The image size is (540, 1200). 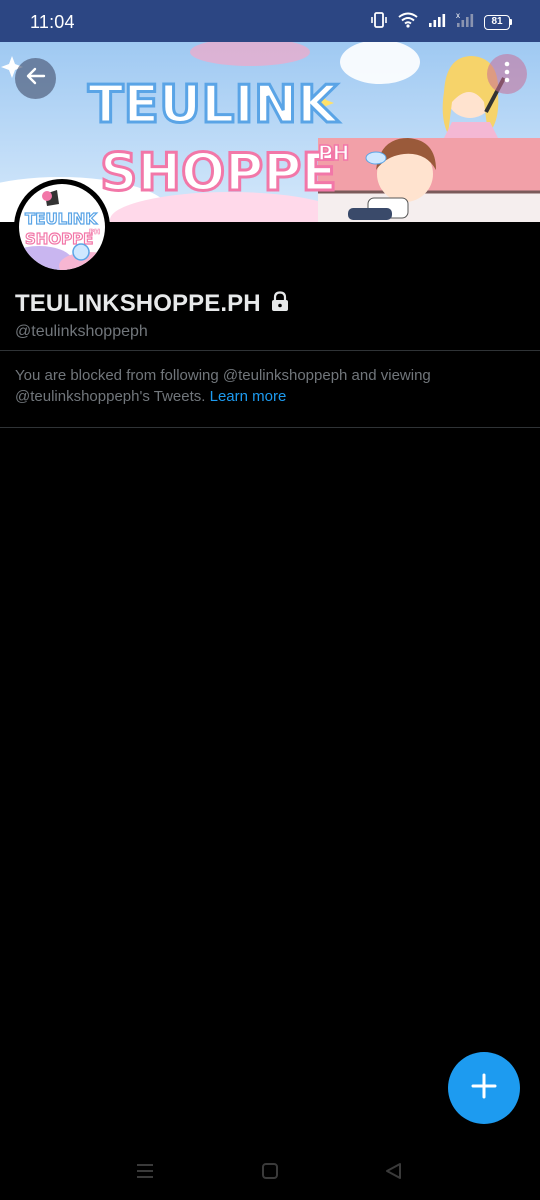 I want to click on handle: @teulinkshoppeph, so click(x=81, y=331).